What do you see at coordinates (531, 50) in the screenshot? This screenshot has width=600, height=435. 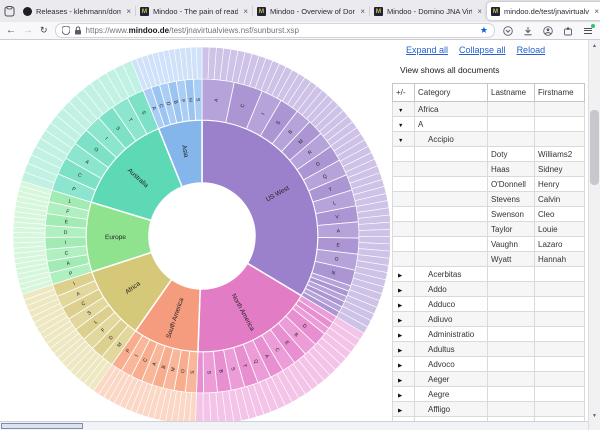 I see `reload-link: Reload` at bounding box center [531, 50].